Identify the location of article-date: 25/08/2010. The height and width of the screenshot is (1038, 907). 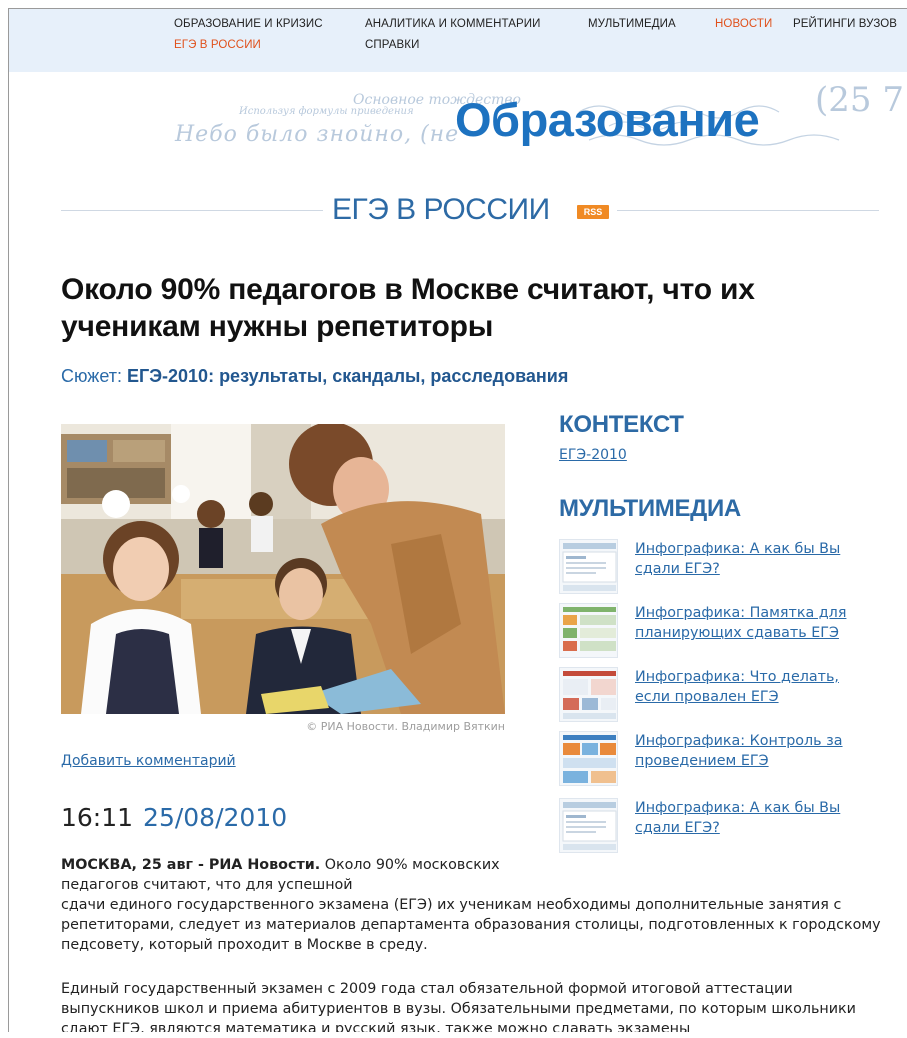
(215, 817).